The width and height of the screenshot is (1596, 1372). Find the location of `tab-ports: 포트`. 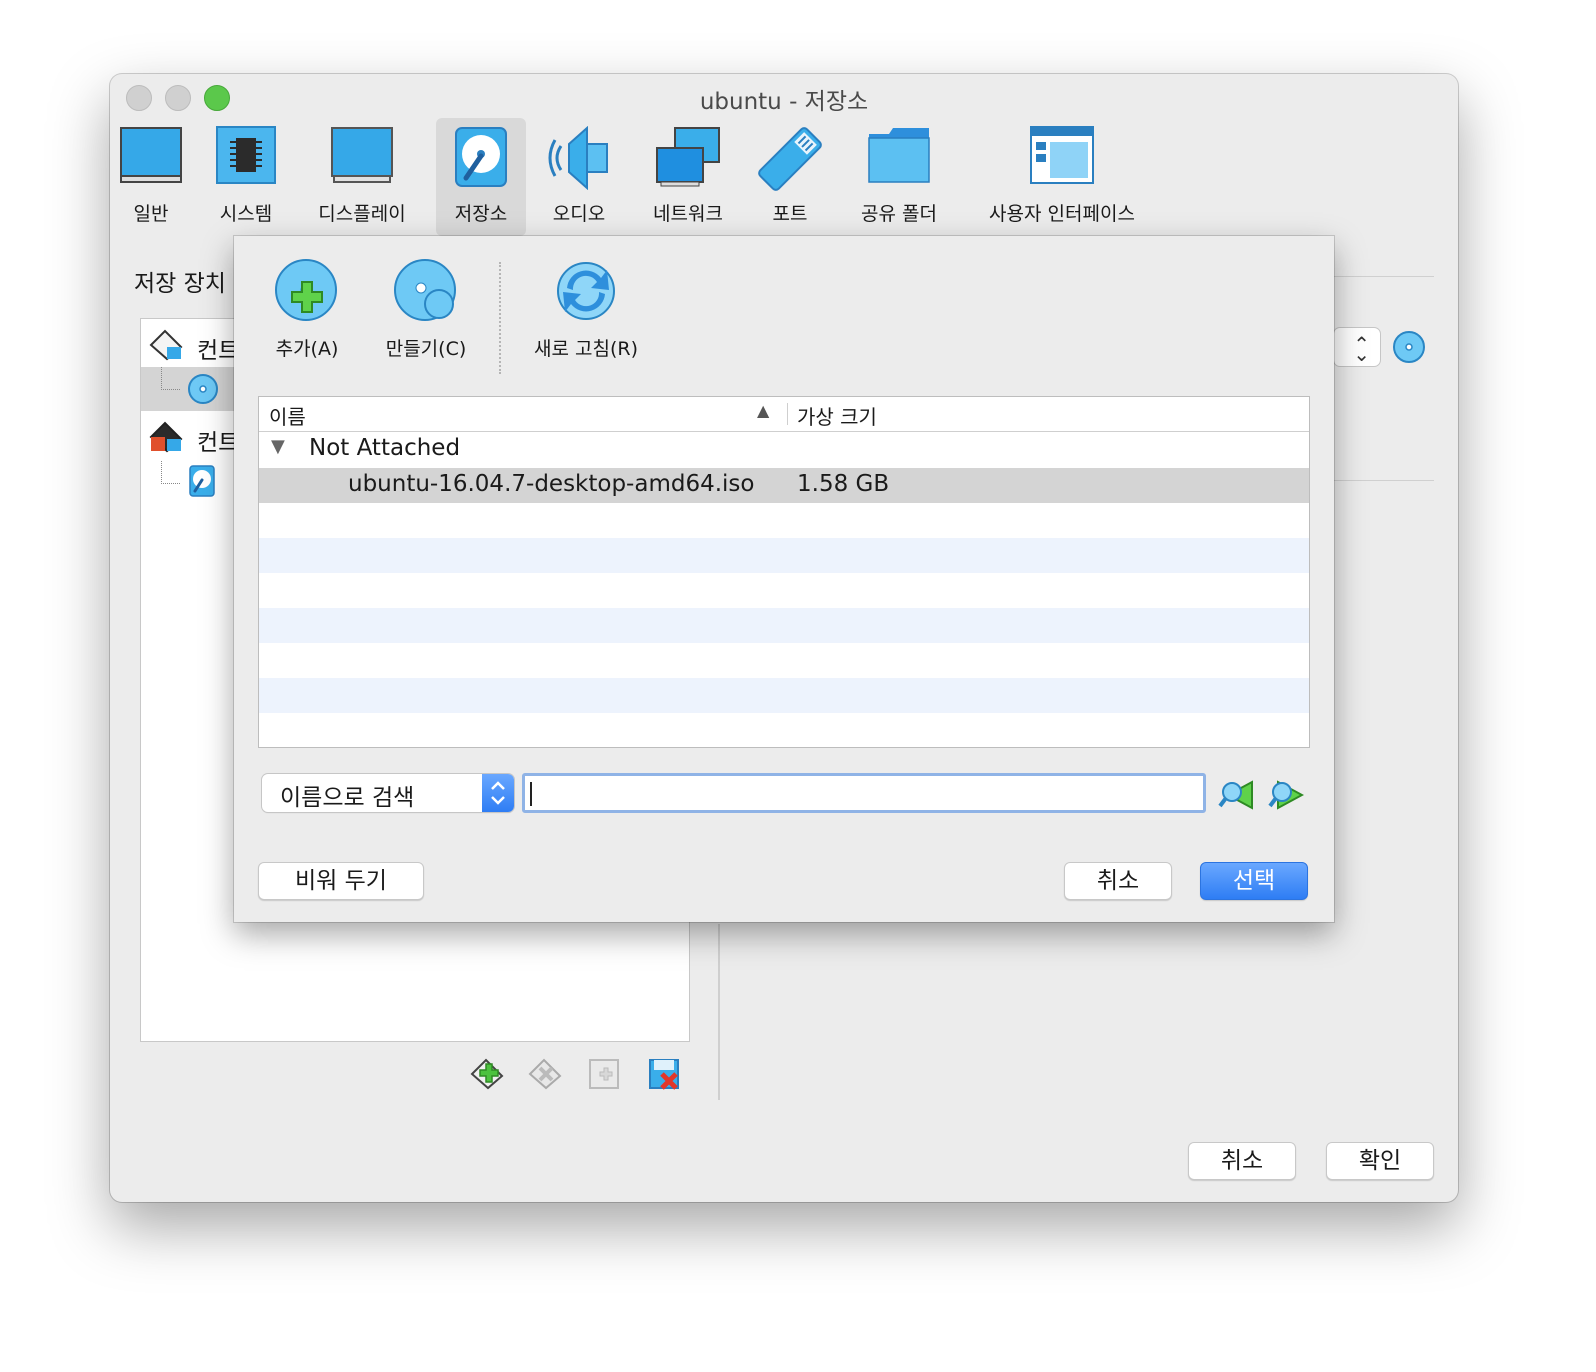

tab-ports: 포트 is located at coordinates (790, 177).